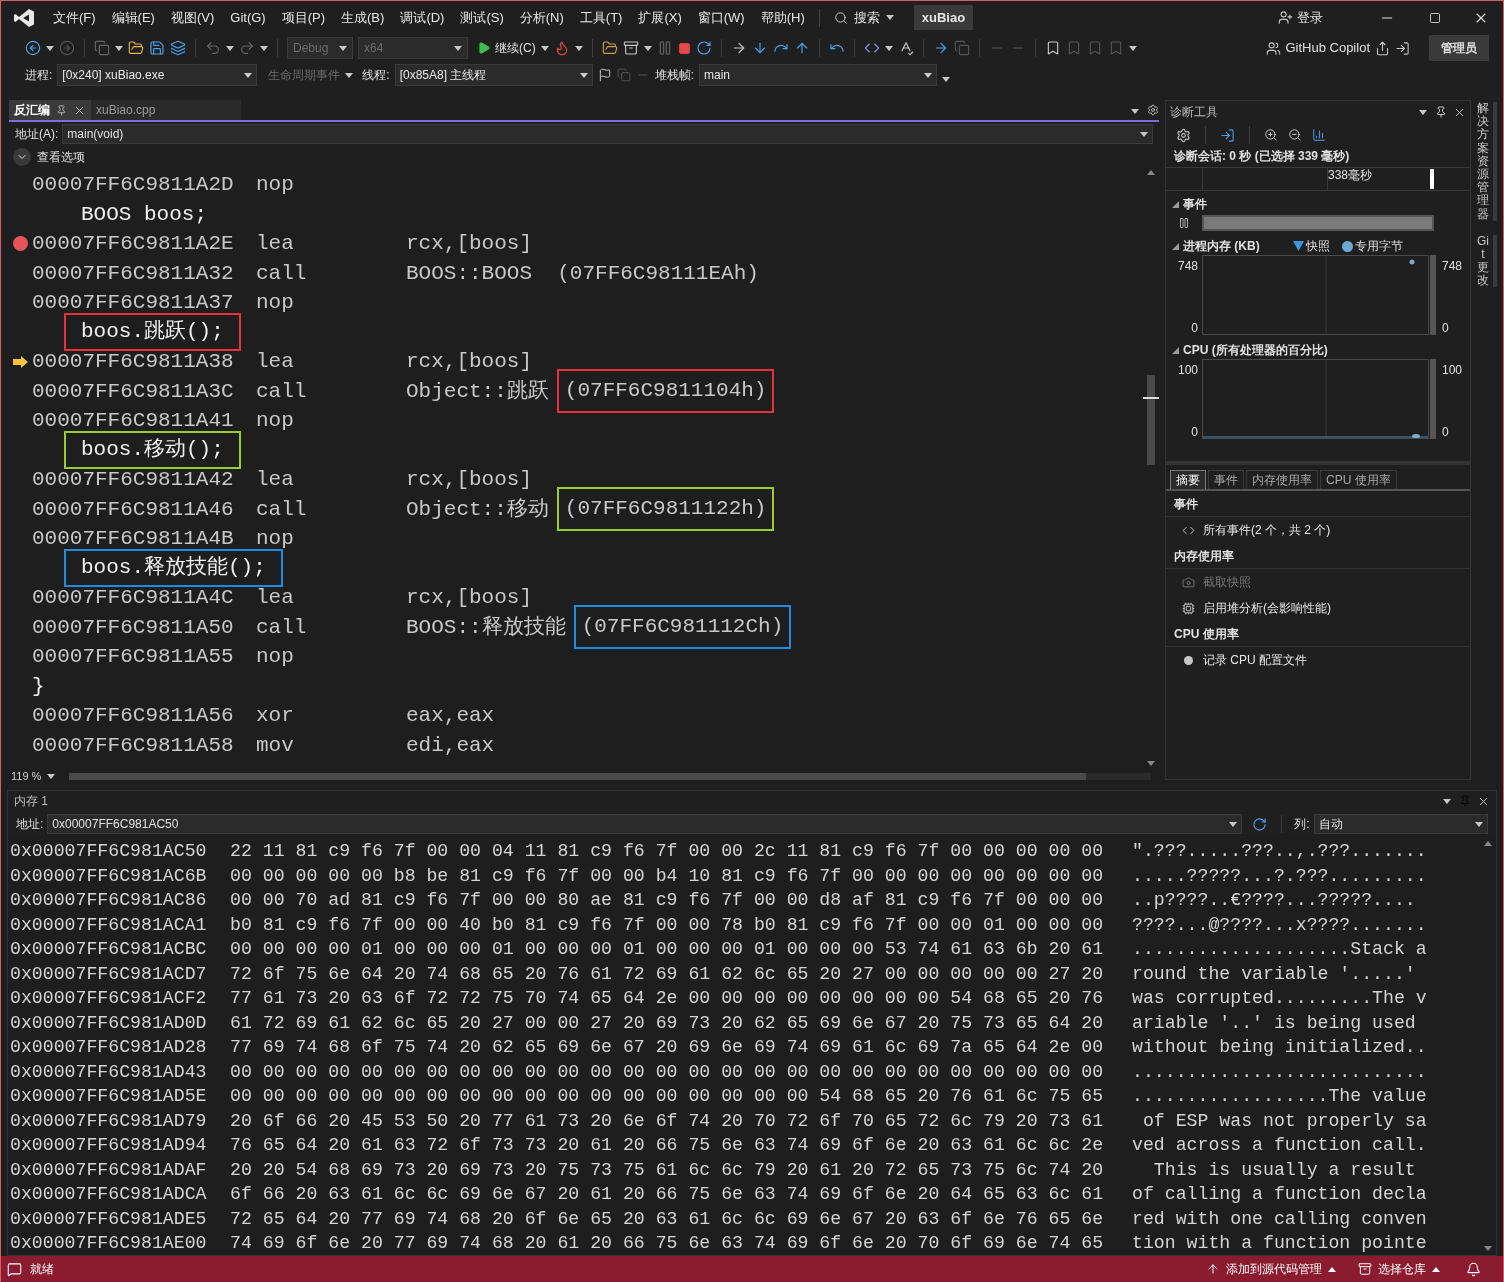 The width and height of the screenshot is (1504, 1282). Describe the element at coordinates (1318, 608) in the screenshot. I see `diagnostics-action: 启用堆分析(会影响性能)` at that location.